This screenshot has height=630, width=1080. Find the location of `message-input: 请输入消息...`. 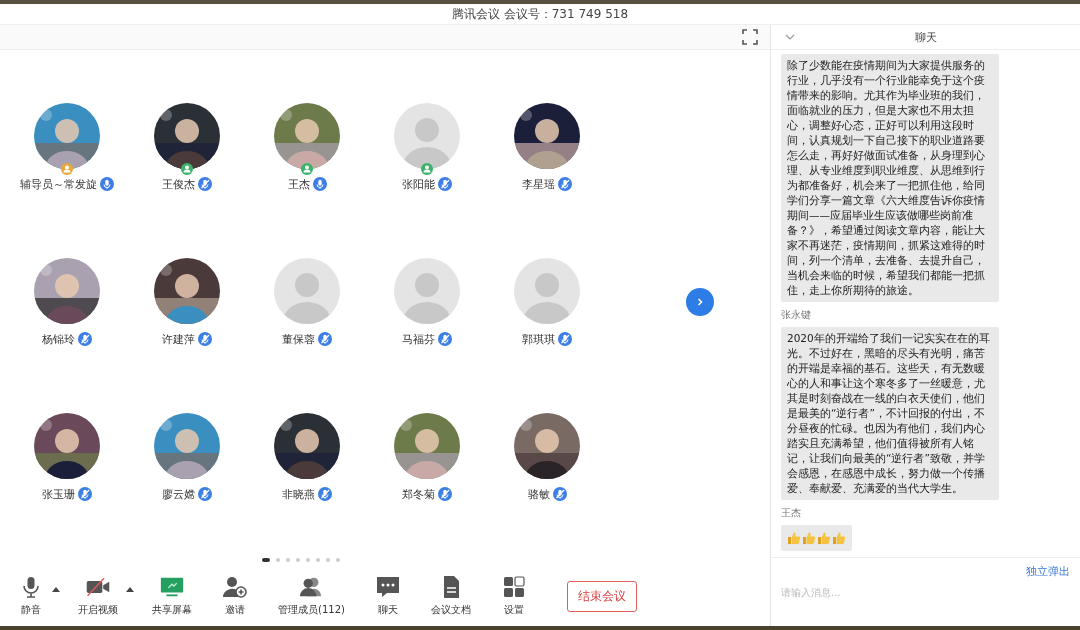

message-input: 请输入消息... is located at coordinates (925, 592).